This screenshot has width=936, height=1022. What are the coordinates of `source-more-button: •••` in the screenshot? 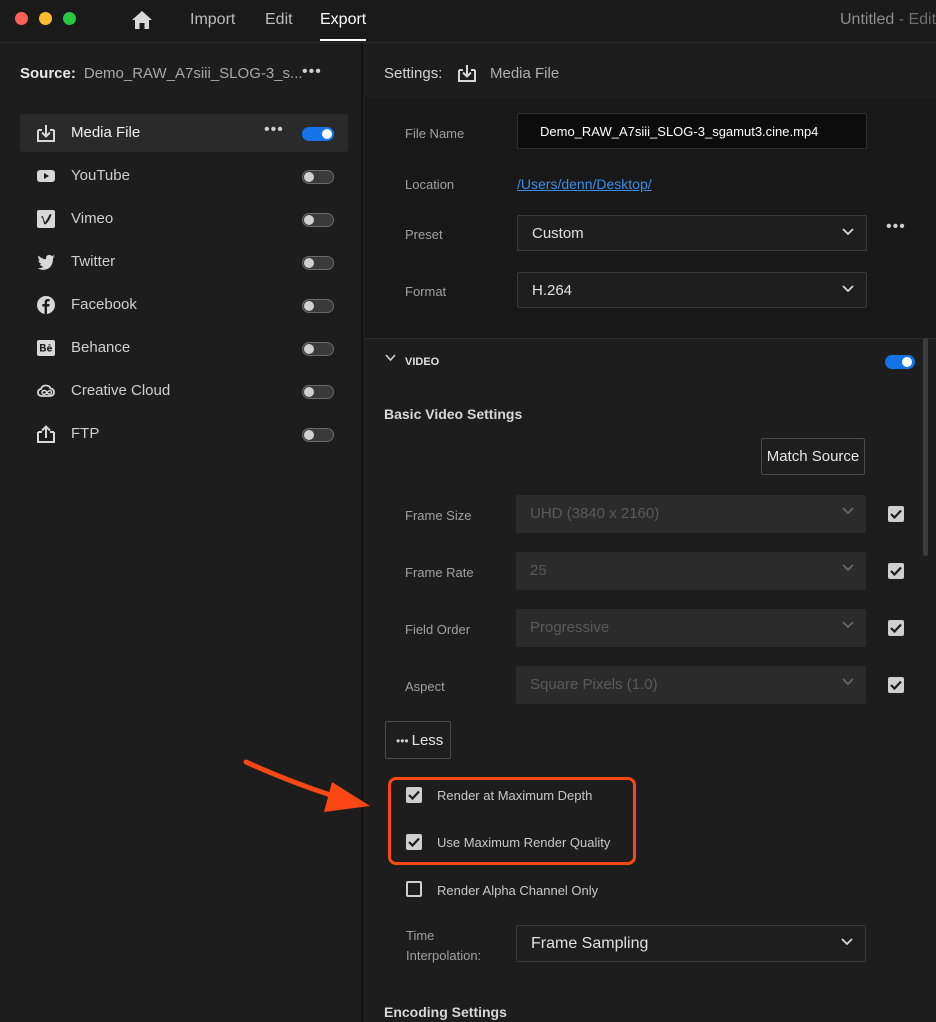 It's located at (312, 72).